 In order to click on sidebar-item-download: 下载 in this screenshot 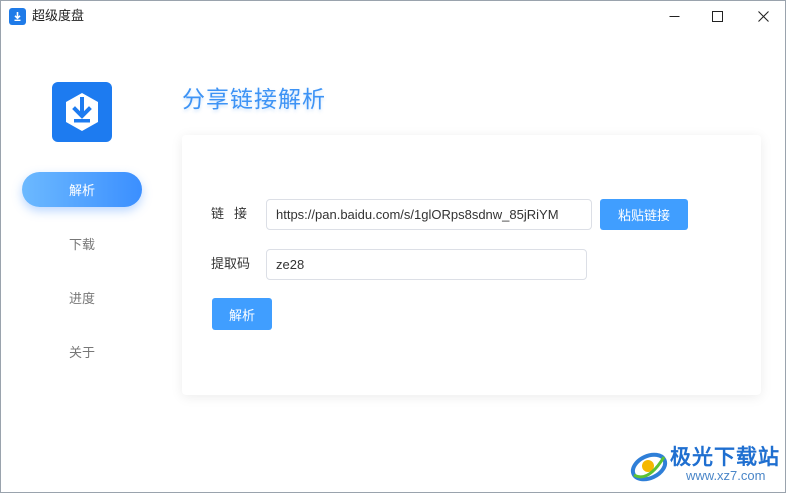, I will do `click(82, 243)`.